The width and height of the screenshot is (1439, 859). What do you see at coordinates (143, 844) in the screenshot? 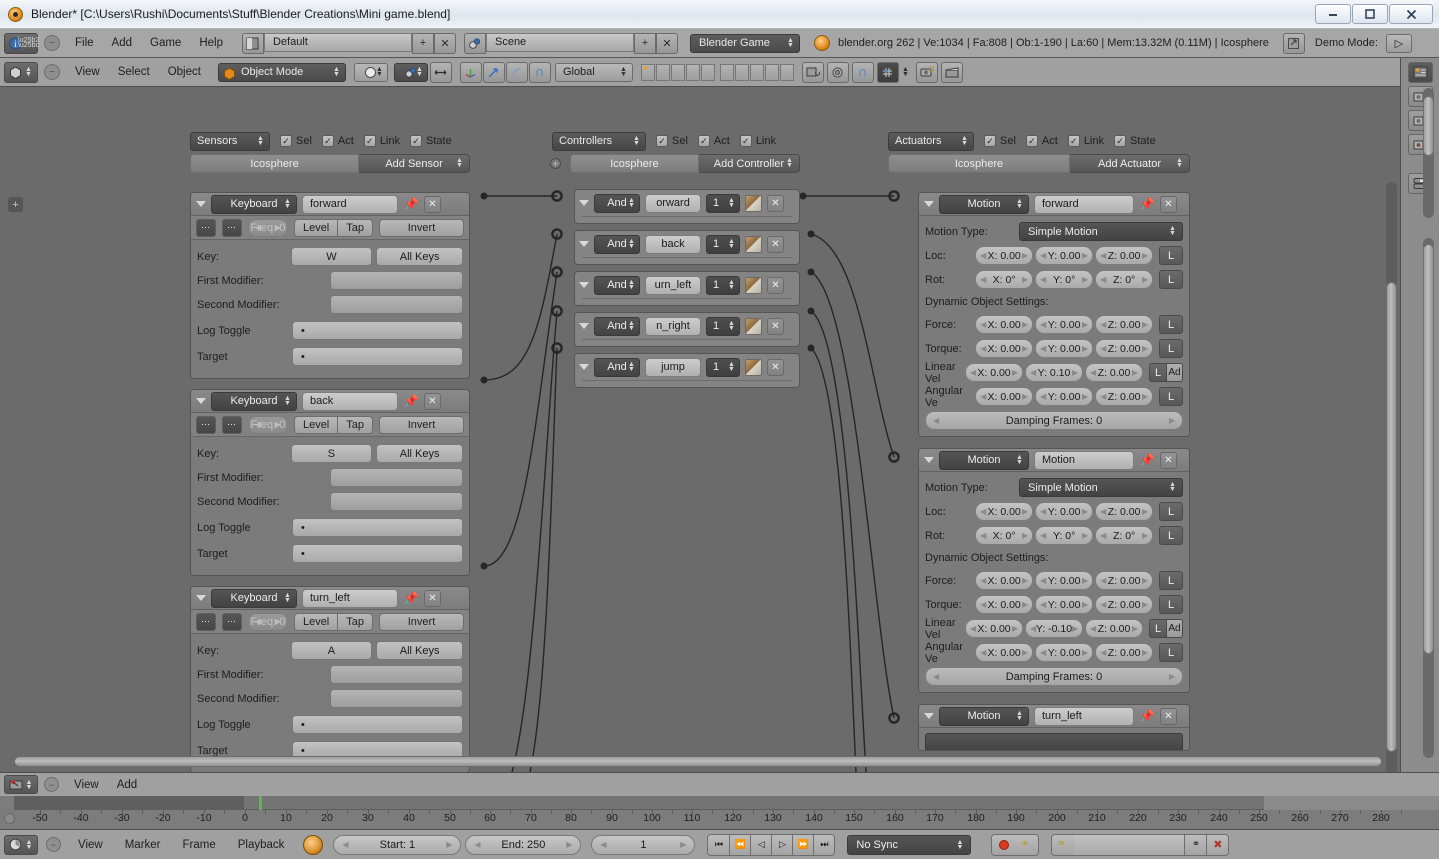
I see `playback-menu-marker: Marker` at bounding box center [143, 844].